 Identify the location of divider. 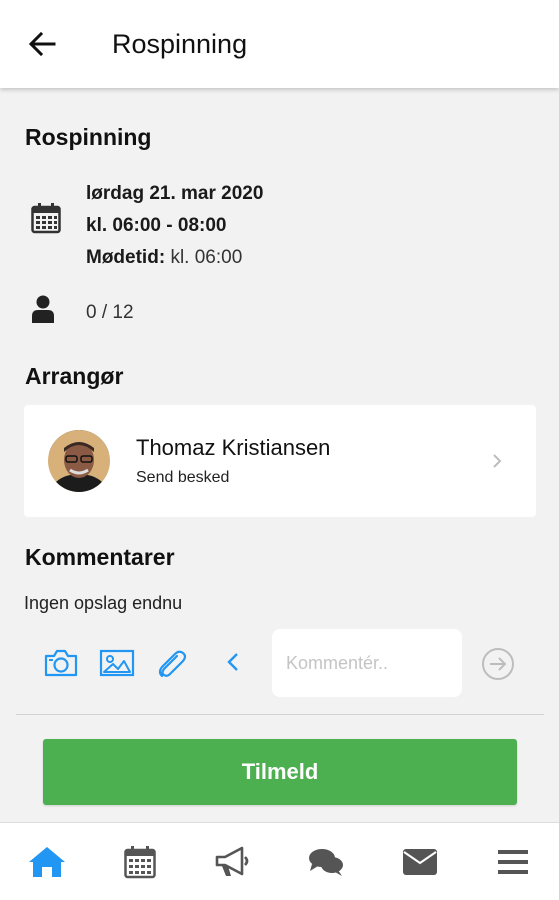
(280, 714).